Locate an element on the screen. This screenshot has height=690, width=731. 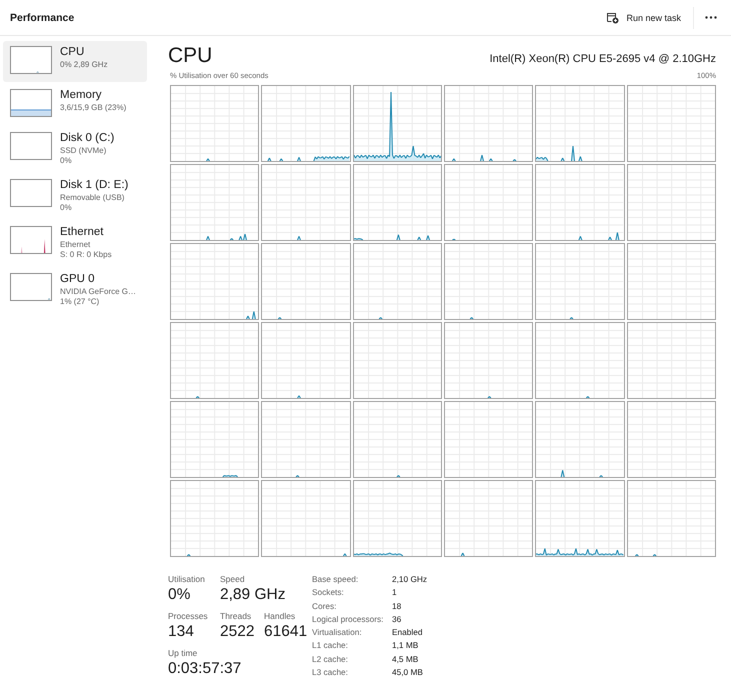
spec-value: 1,1 MB is located at coordinates (406, 645).